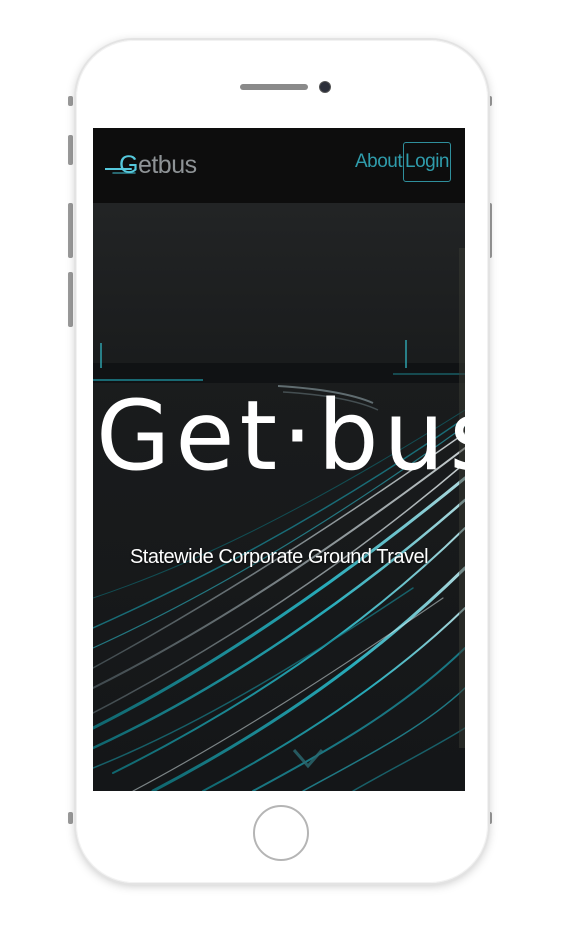 This screenshot has height=928, width=571. I want to click on mute-switch, so click(70, 101).